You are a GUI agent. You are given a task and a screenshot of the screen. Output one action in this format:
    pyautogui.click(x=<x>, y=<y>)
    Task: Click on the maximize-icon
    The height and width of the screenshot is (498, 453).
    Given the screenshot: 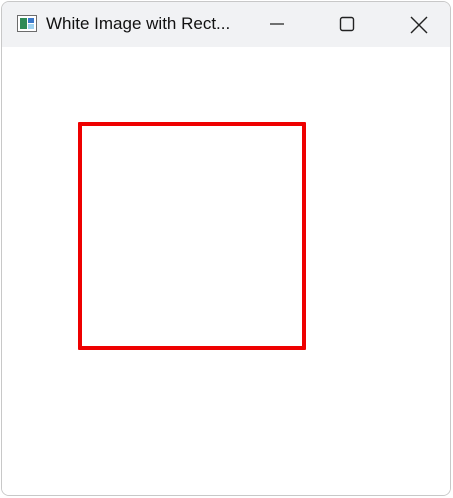 What is the action you would take?
    pyautogui.click(x=347, y=24)
    